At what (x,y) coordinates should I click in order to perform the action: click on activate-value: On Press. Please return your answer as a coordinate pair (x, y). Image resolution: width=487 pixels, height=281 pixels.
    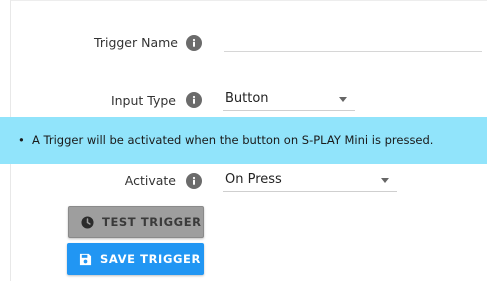
    Looking at the image, I should click on (253, 179).